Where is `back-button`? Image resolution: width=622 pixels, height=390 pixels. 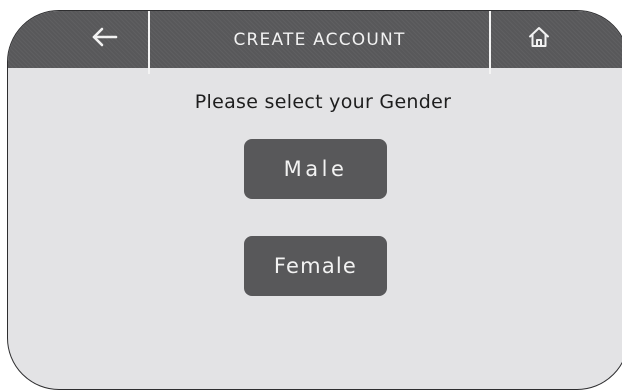 back-button is located at coordinates (104, 39).